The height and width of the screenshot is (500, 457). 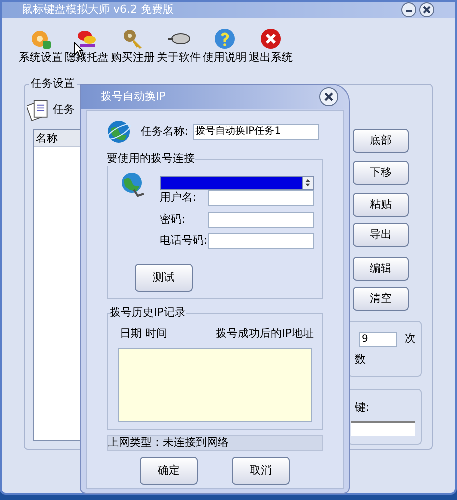 What do you see at coordinates (361, 360) in the screenshot?
I see `repeat-caption: 数` at bounding box center [361, 360].